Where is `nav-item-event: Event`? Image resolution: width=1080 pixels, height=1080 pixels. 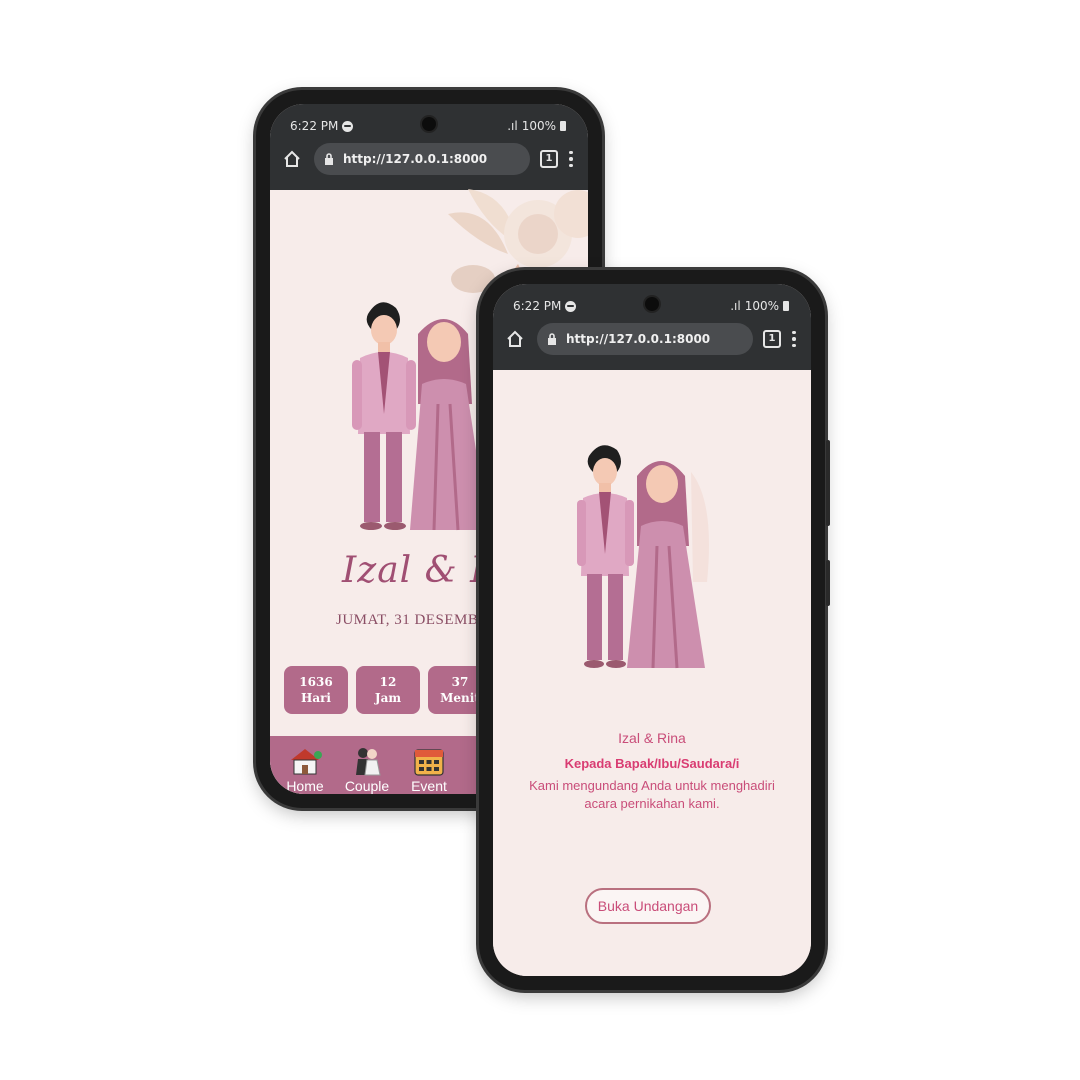
nav-item-event: Event is located at coordinates (429, 769).